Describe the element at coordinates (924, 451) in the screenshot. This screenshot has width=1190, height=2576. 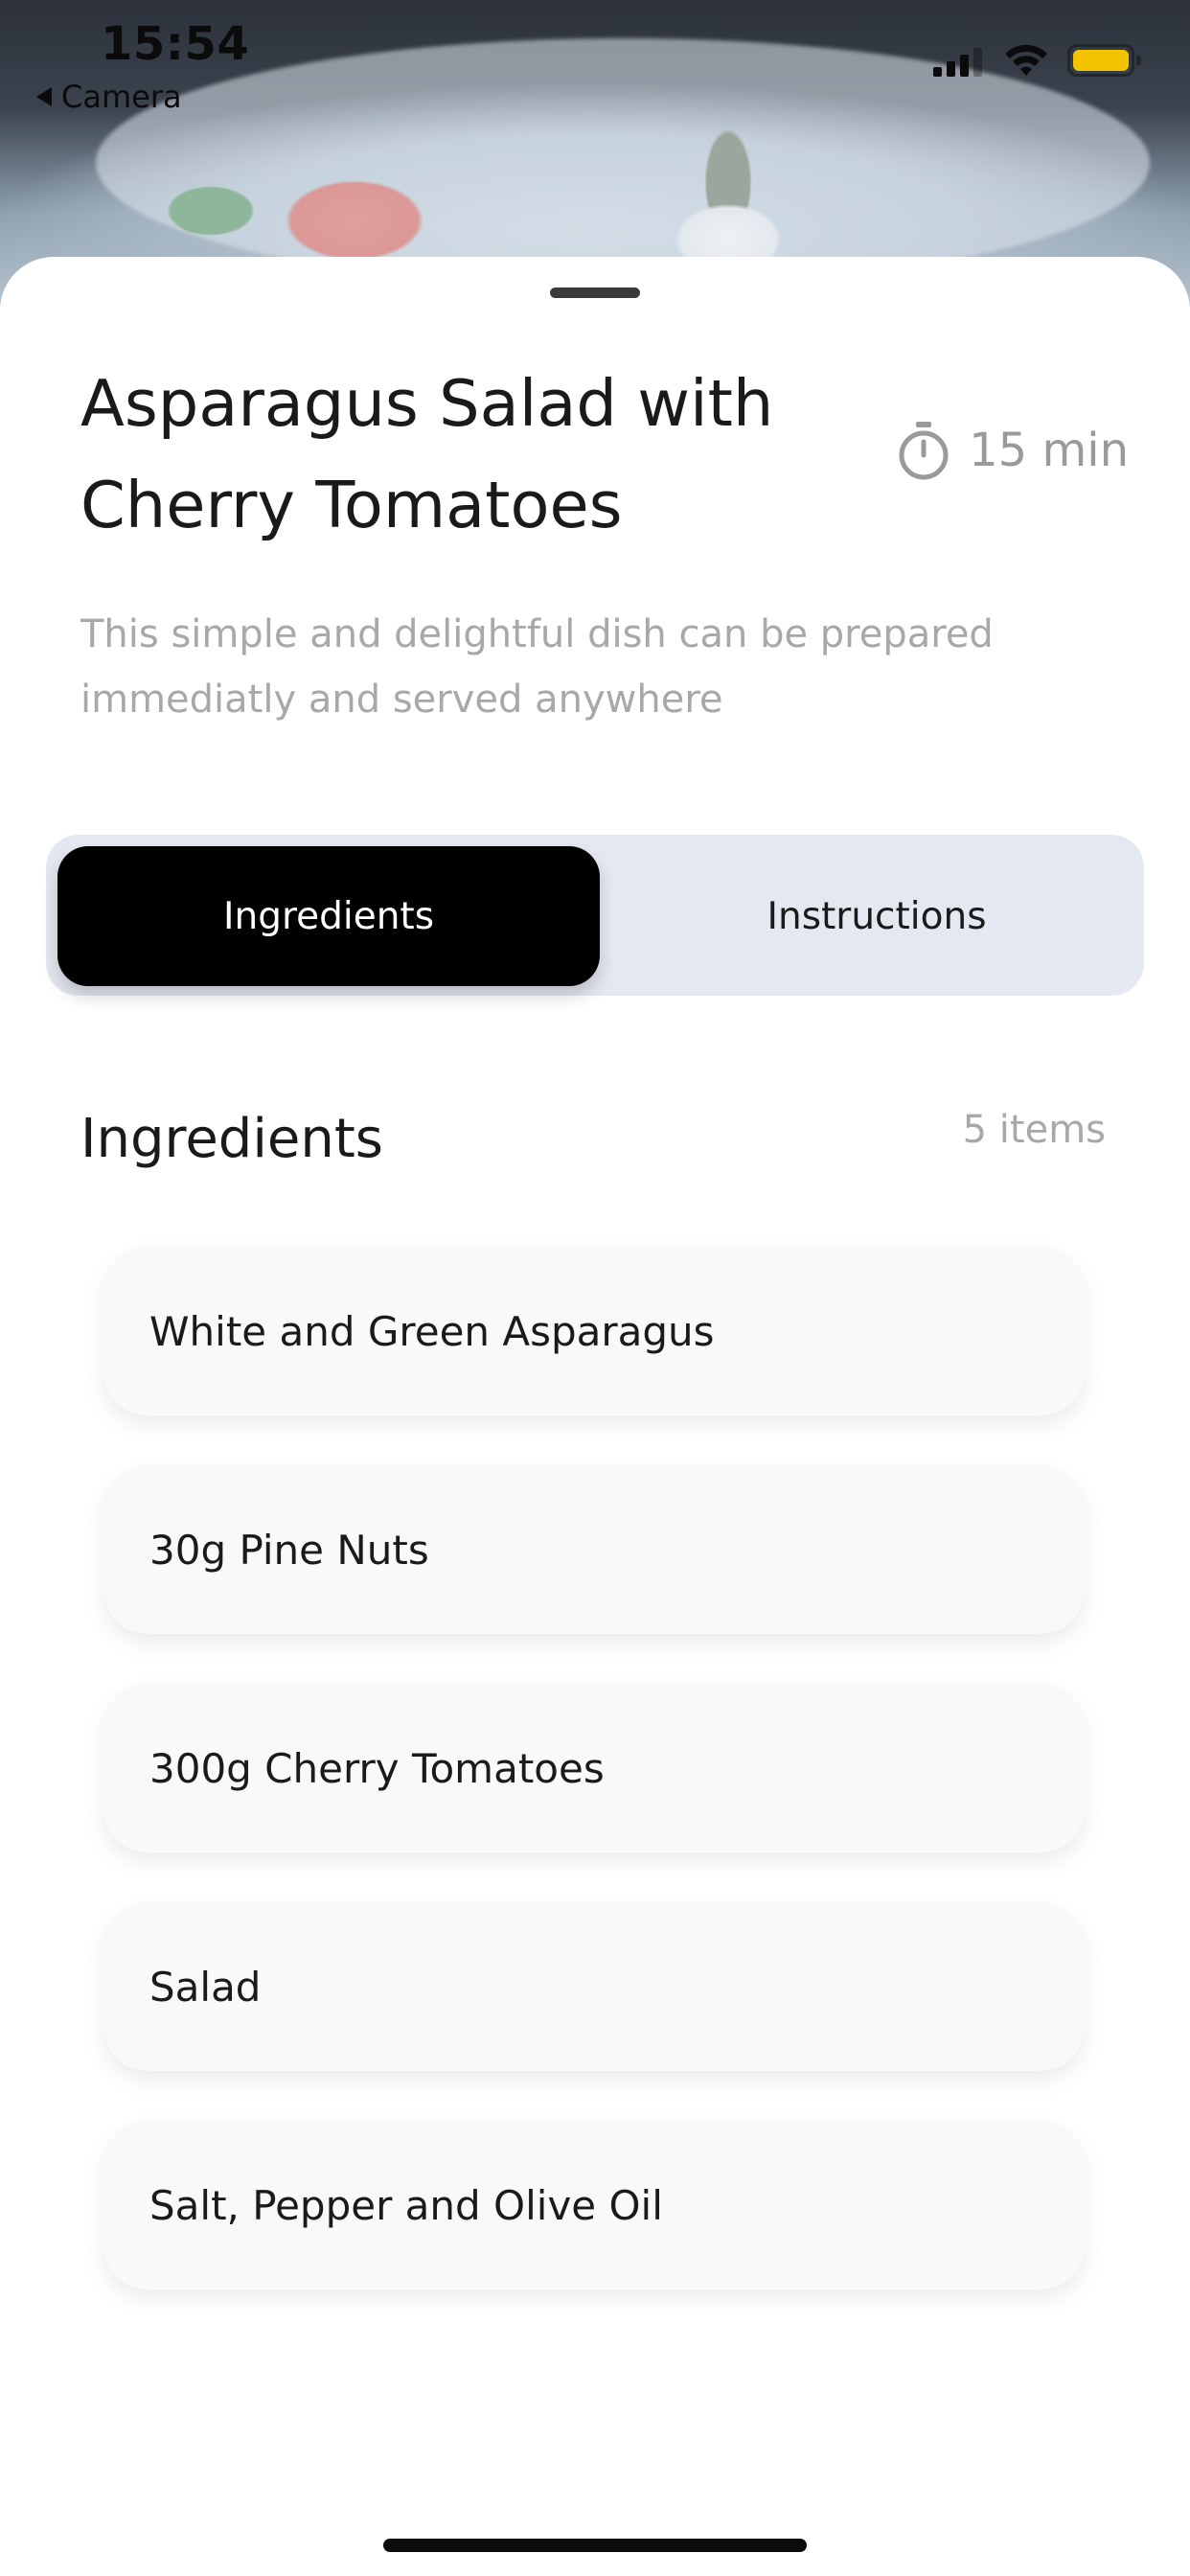
I see `stopwatch-icon` at that location.